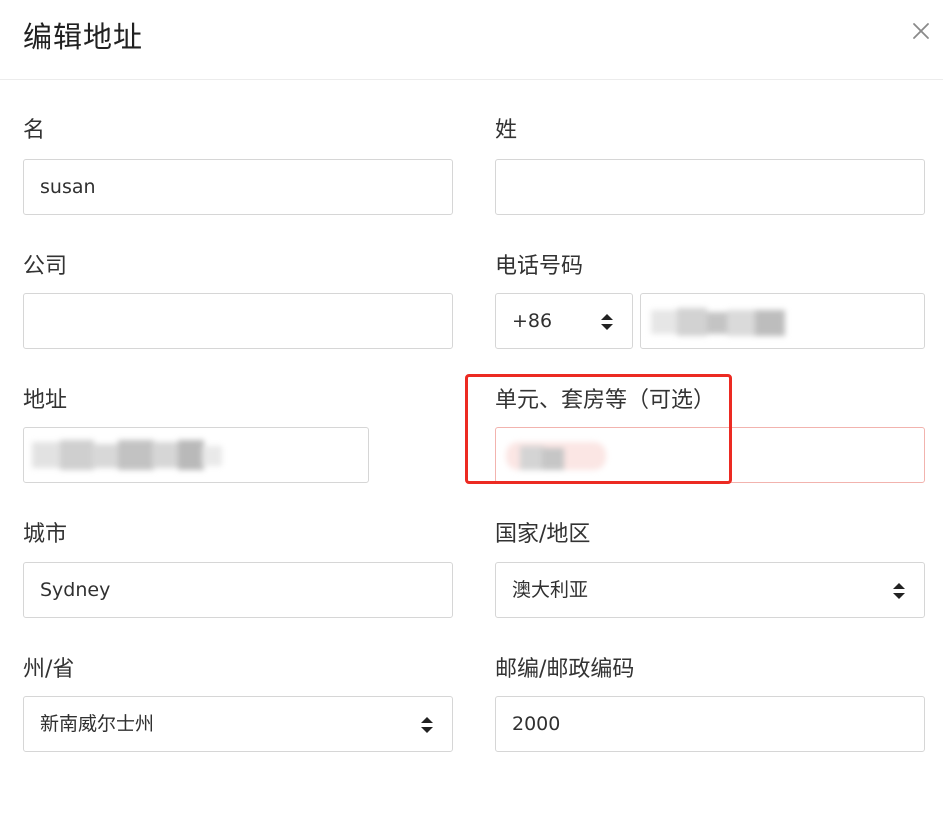  What do you see at coordinates (710, 724) in the screenshot?
I see `postcode-input: 2000` at bounding box center [710, 724].